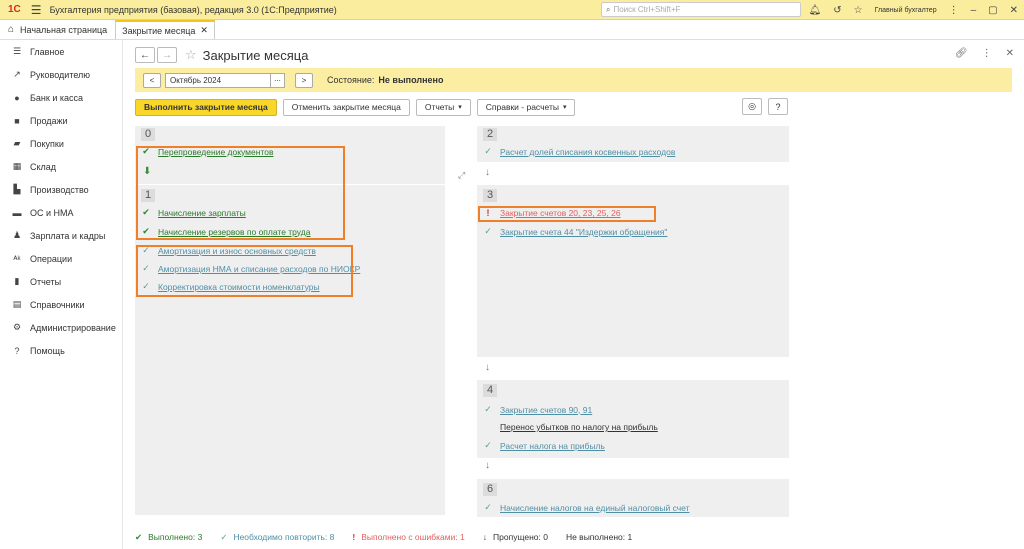 The image size is (1024, 549). I want to click on op-cost-adjustment: ✓ Корректировка стоимости номенклатуры, so click(229, 286).